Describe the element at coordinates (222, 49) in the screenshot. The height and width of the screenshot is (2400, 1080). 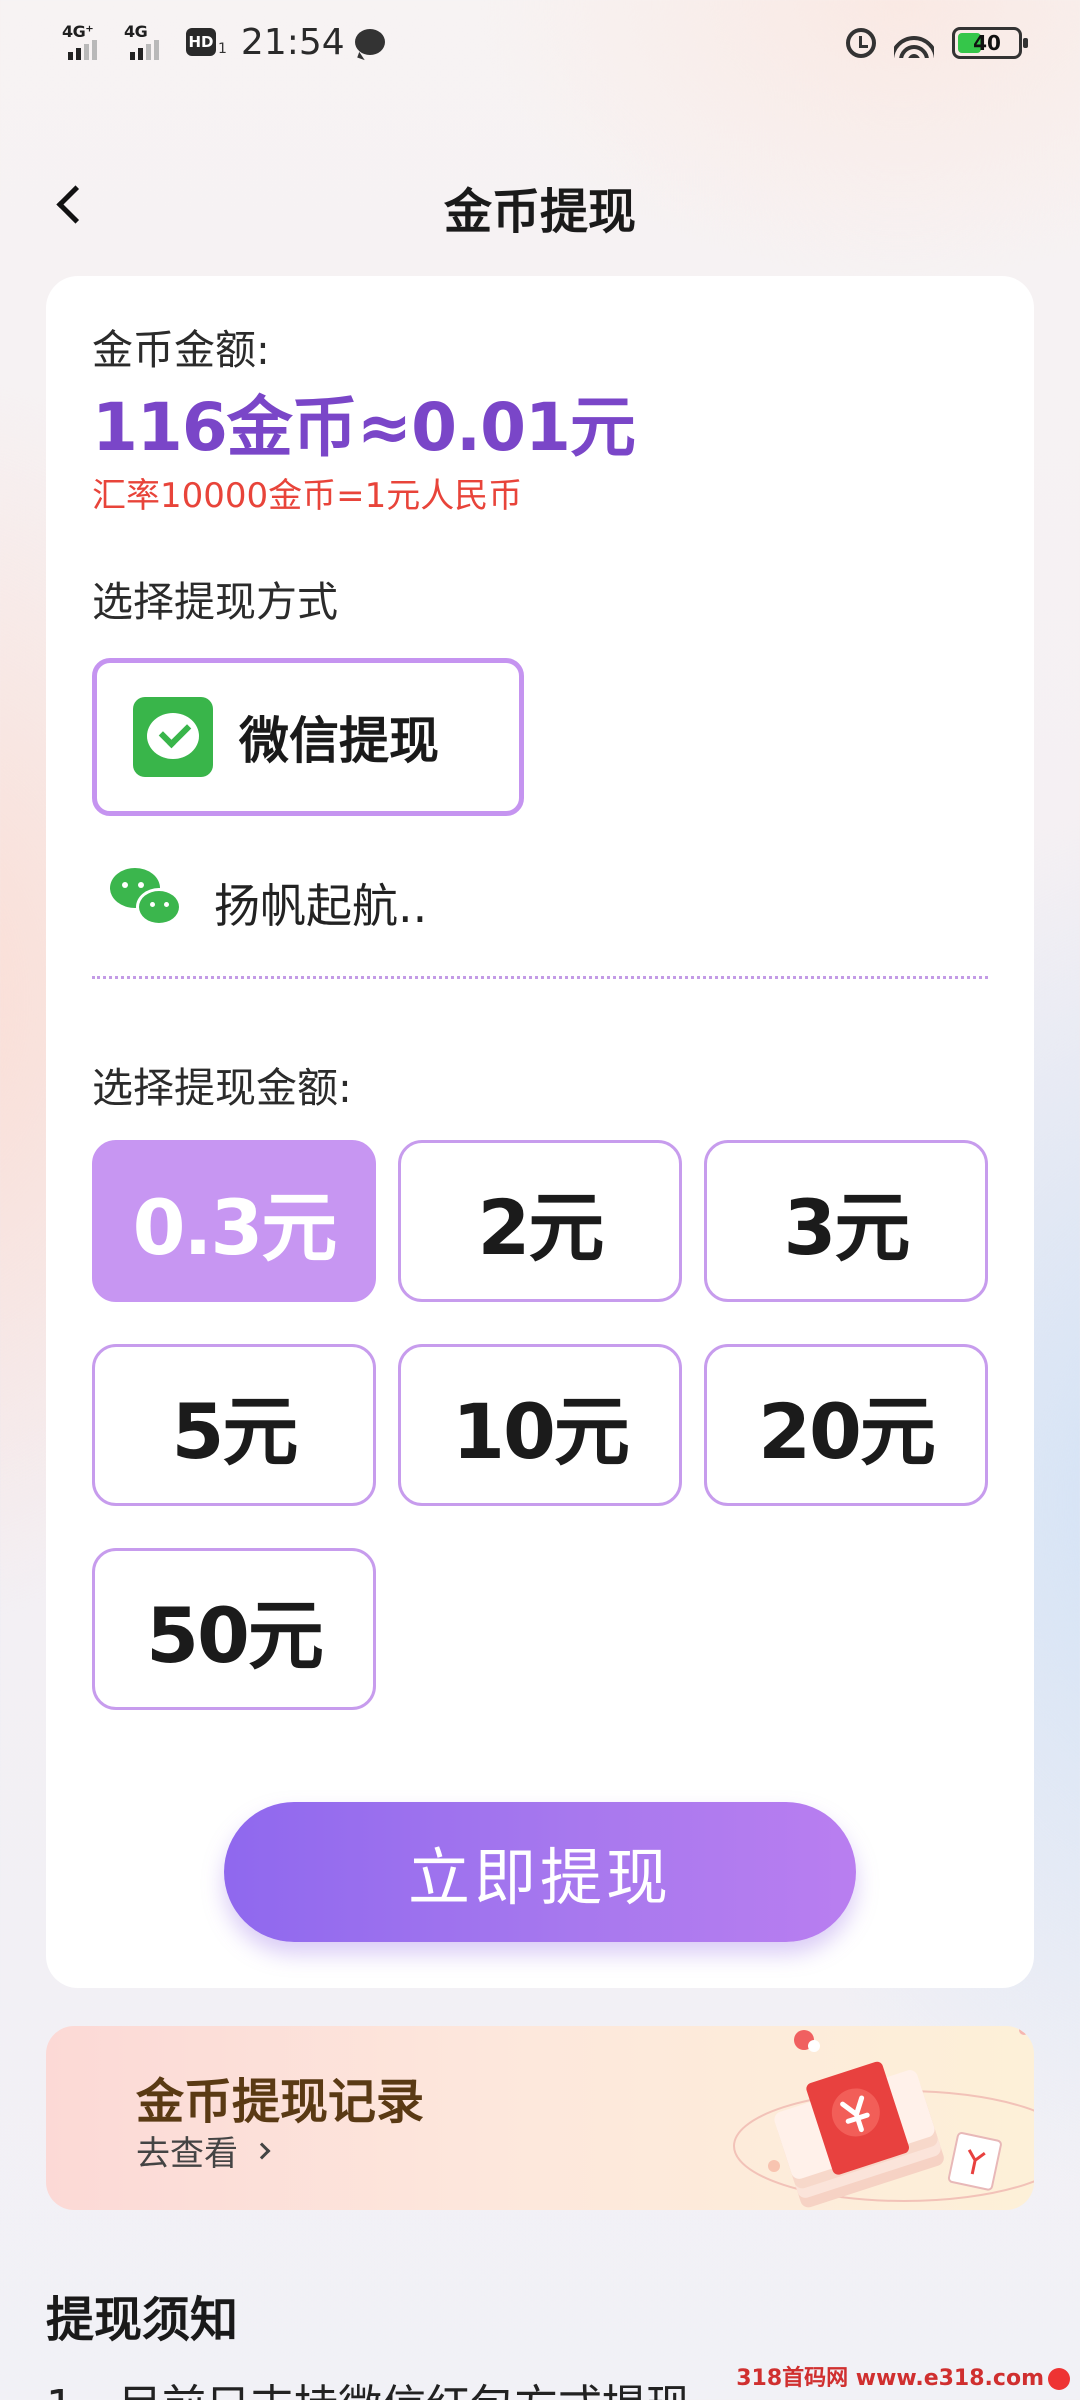
I see `hd-sub: 1` at that location.